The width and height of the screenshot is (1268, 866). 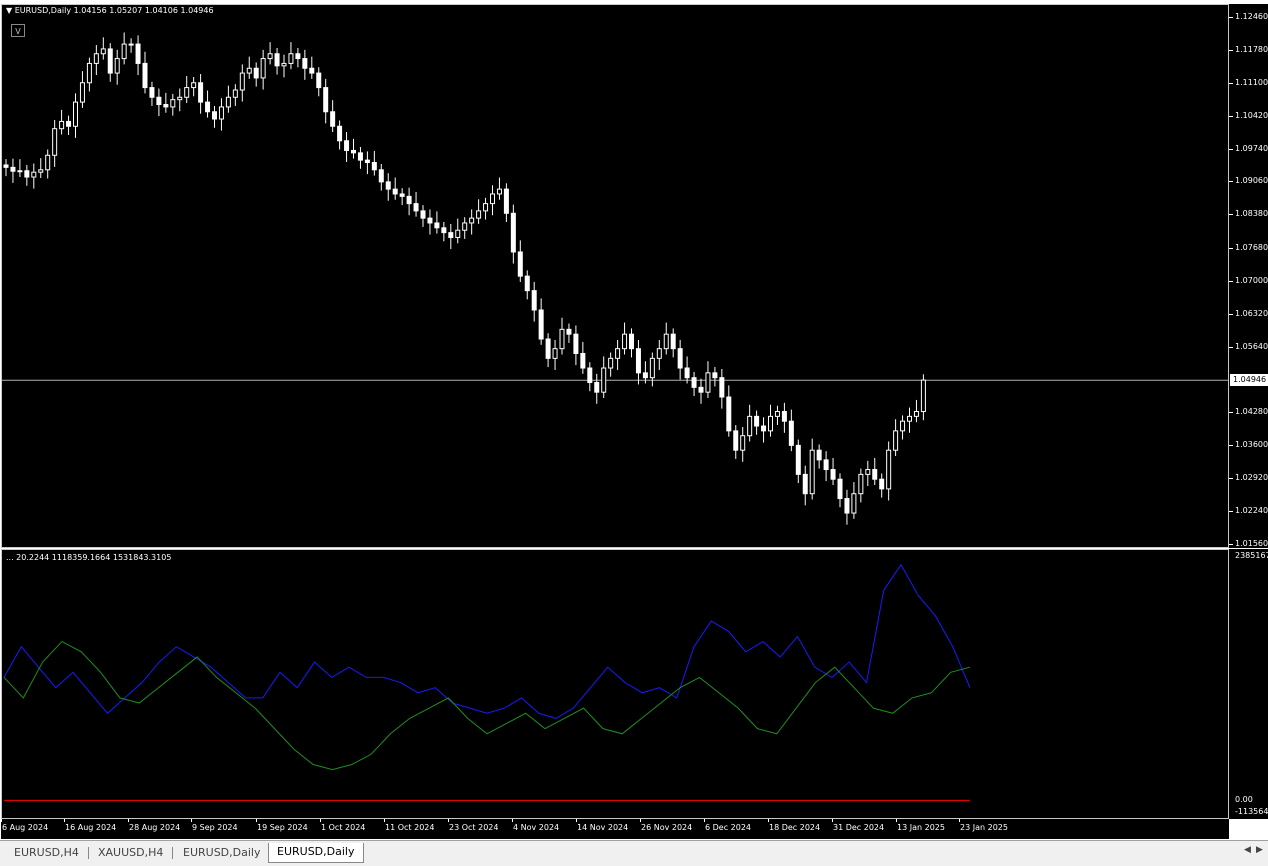 I want to click on tab-separator, so click(x=172, y=853).